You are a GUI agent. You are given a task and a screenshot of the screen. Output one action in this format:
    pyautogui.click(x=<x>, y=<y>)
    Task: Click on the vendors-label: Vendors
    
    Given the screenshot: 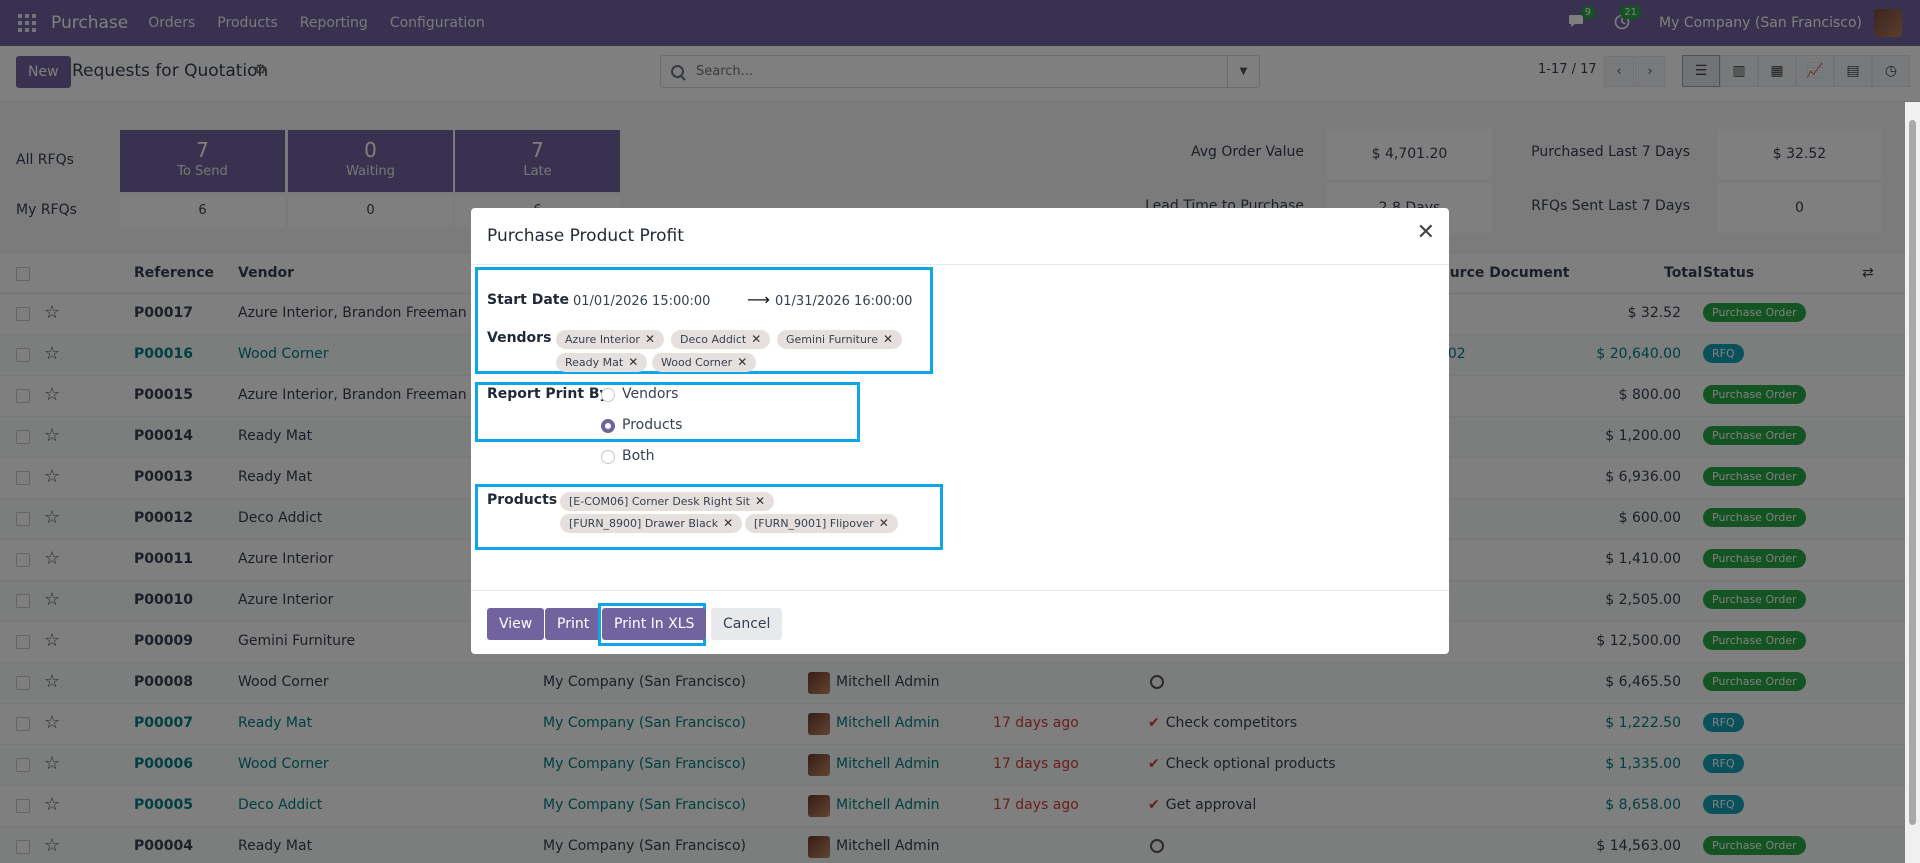 What is the action you would take?
    pyautogui.click(x=519, y=338)
    